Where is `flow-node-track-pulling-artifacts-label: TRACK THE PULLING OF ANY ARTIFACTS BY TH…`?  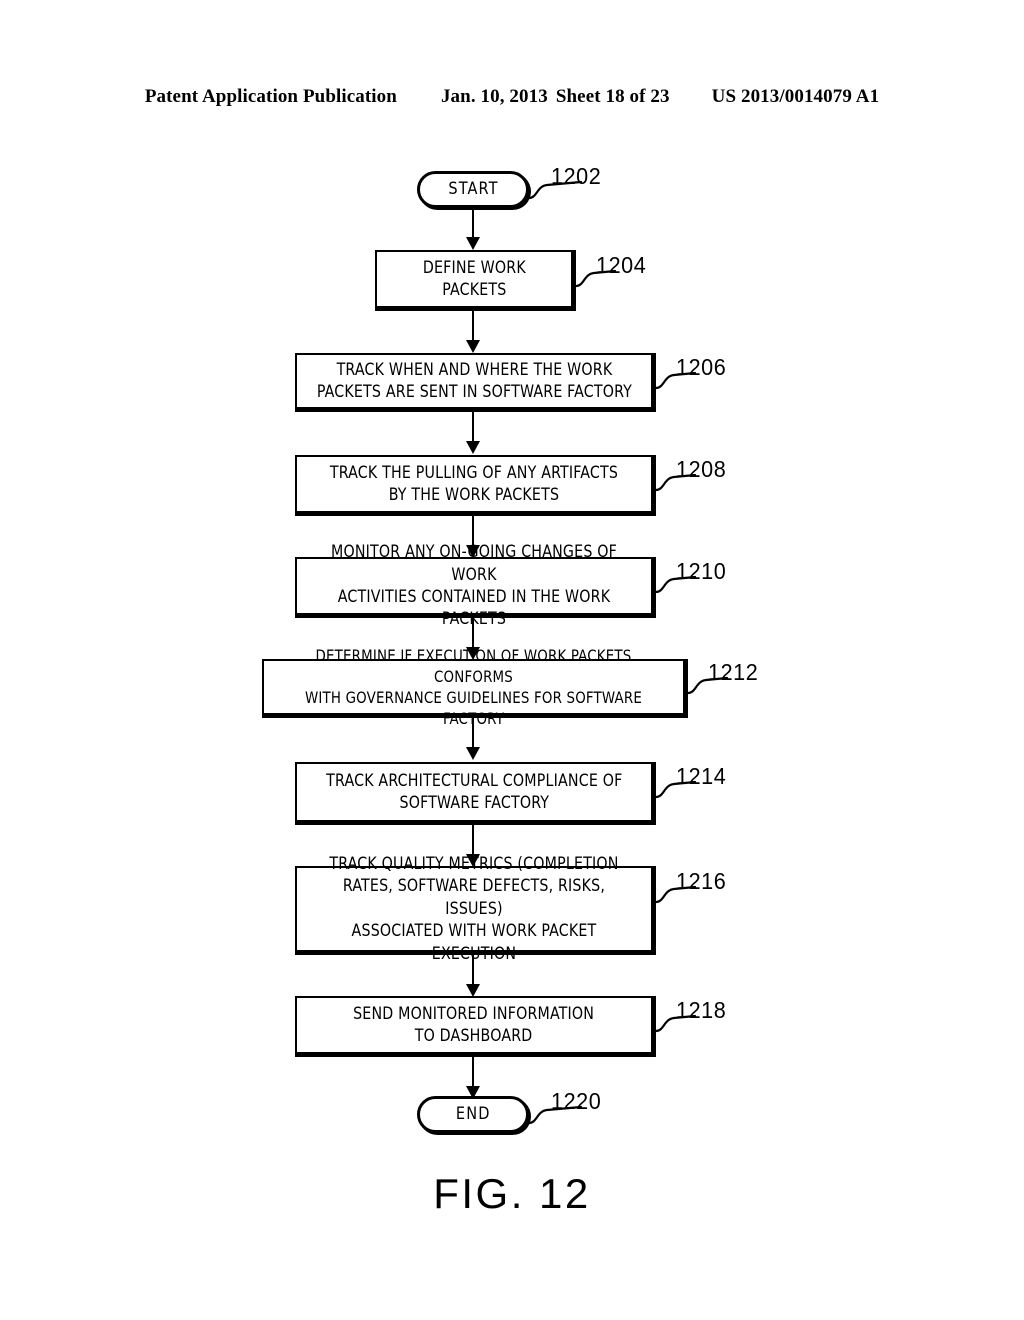 flow-node-track-pulling-artifacts-label: TRACK THE PULLING OF ANY ARTIFACTS BY TH… is located at coordinates (474, 483).